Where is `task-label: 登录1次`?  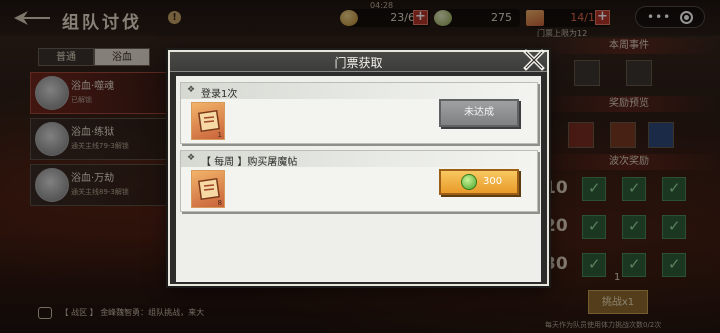
task-label: 登录1次 is located at coordinates (219, 94).